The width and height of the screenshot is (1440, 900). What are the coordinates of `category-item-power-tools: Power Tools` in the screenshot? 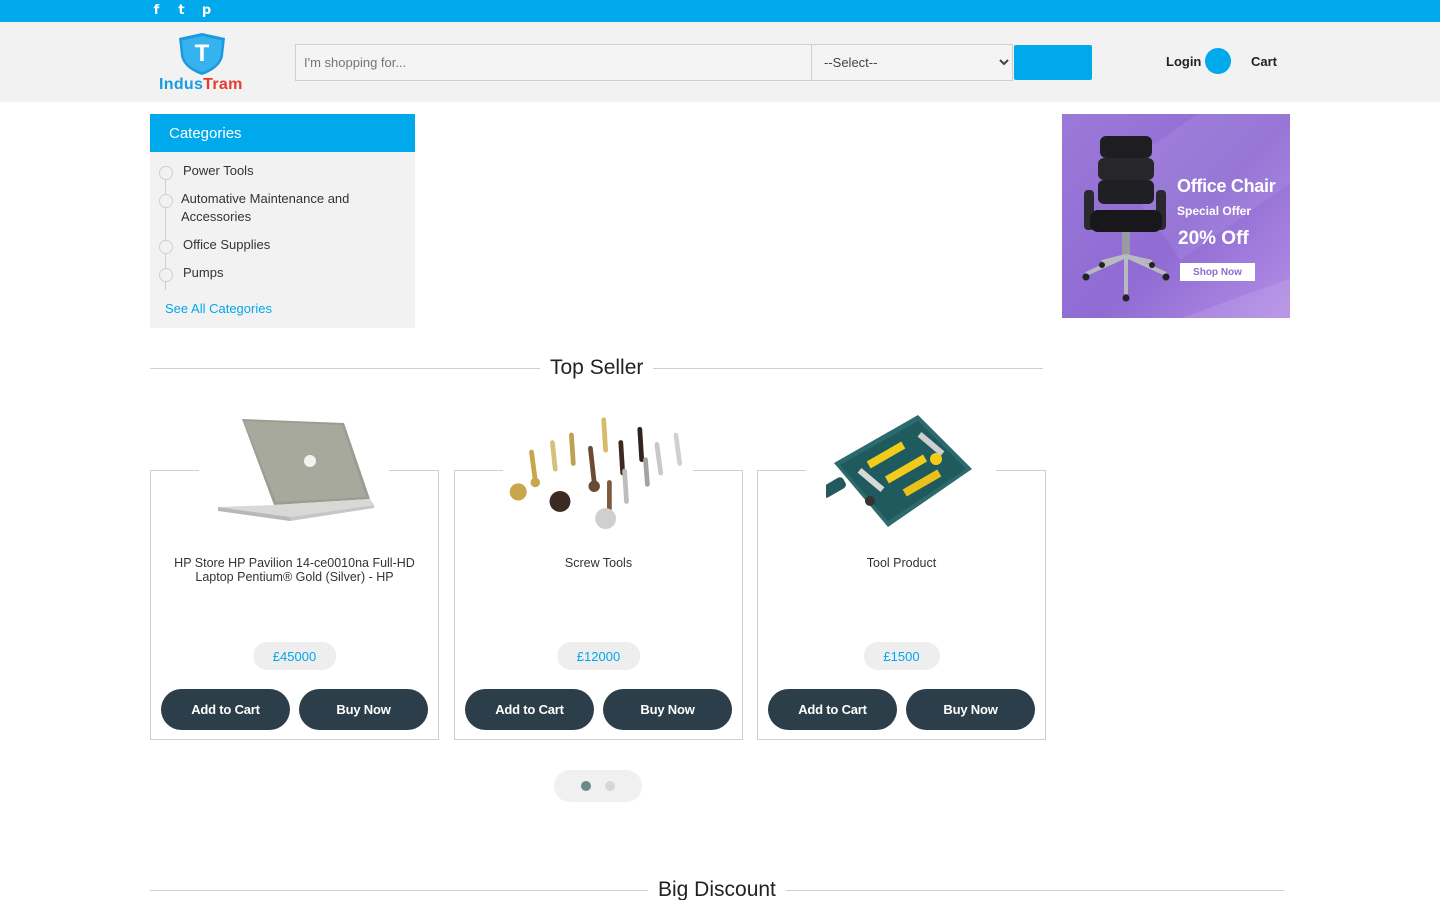 It's located at (282, 176).